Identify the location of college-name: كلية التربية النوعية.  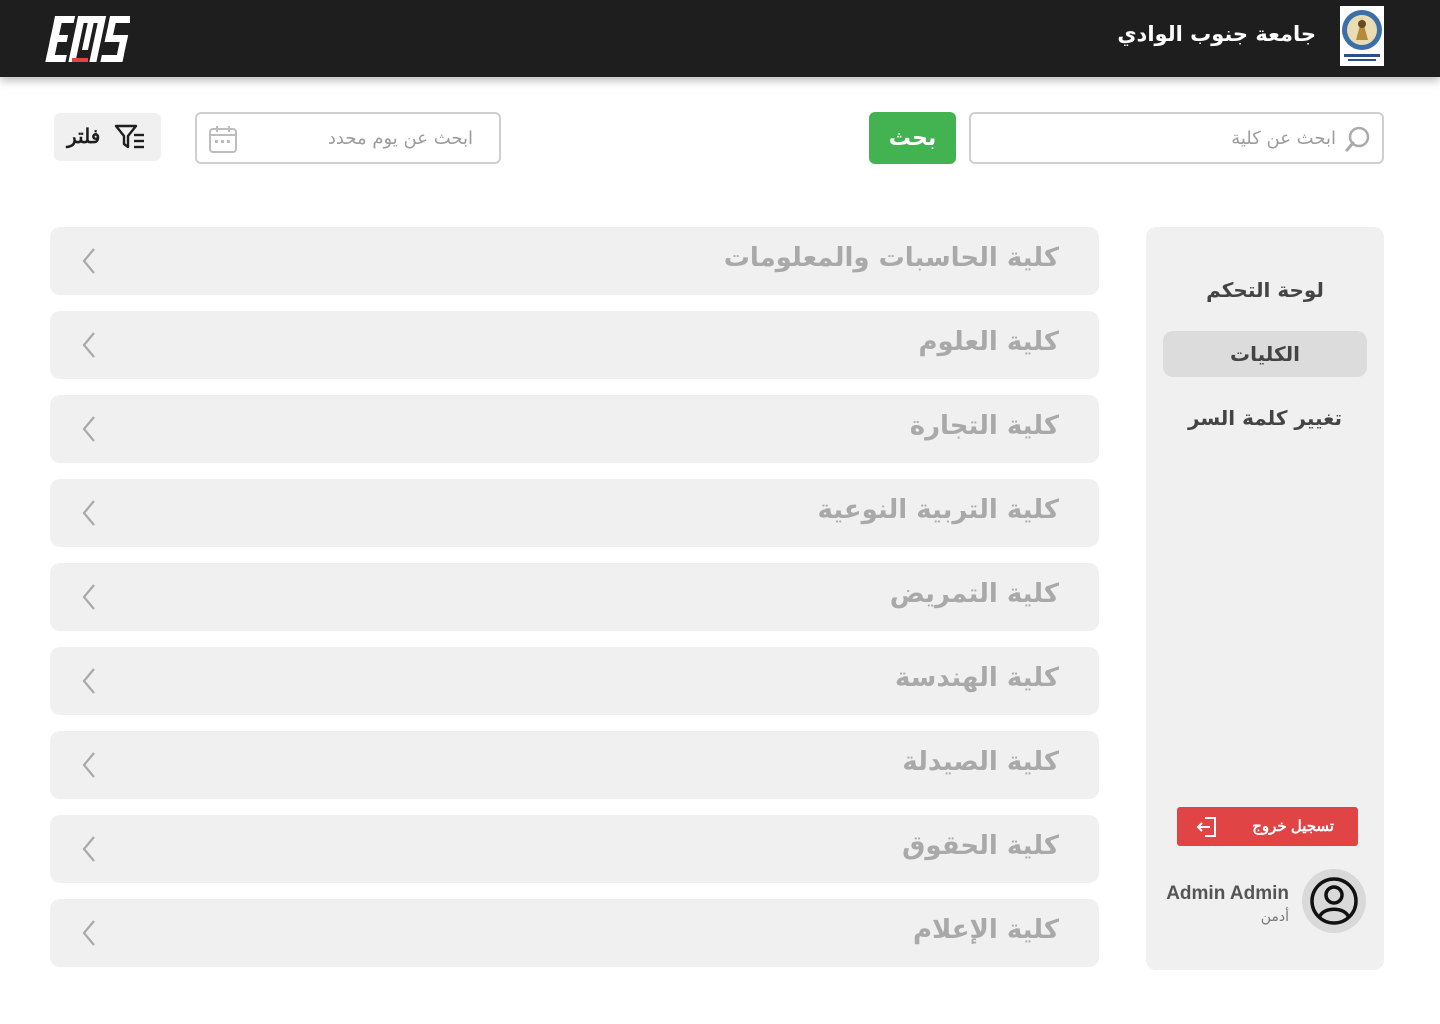
(938, 510).